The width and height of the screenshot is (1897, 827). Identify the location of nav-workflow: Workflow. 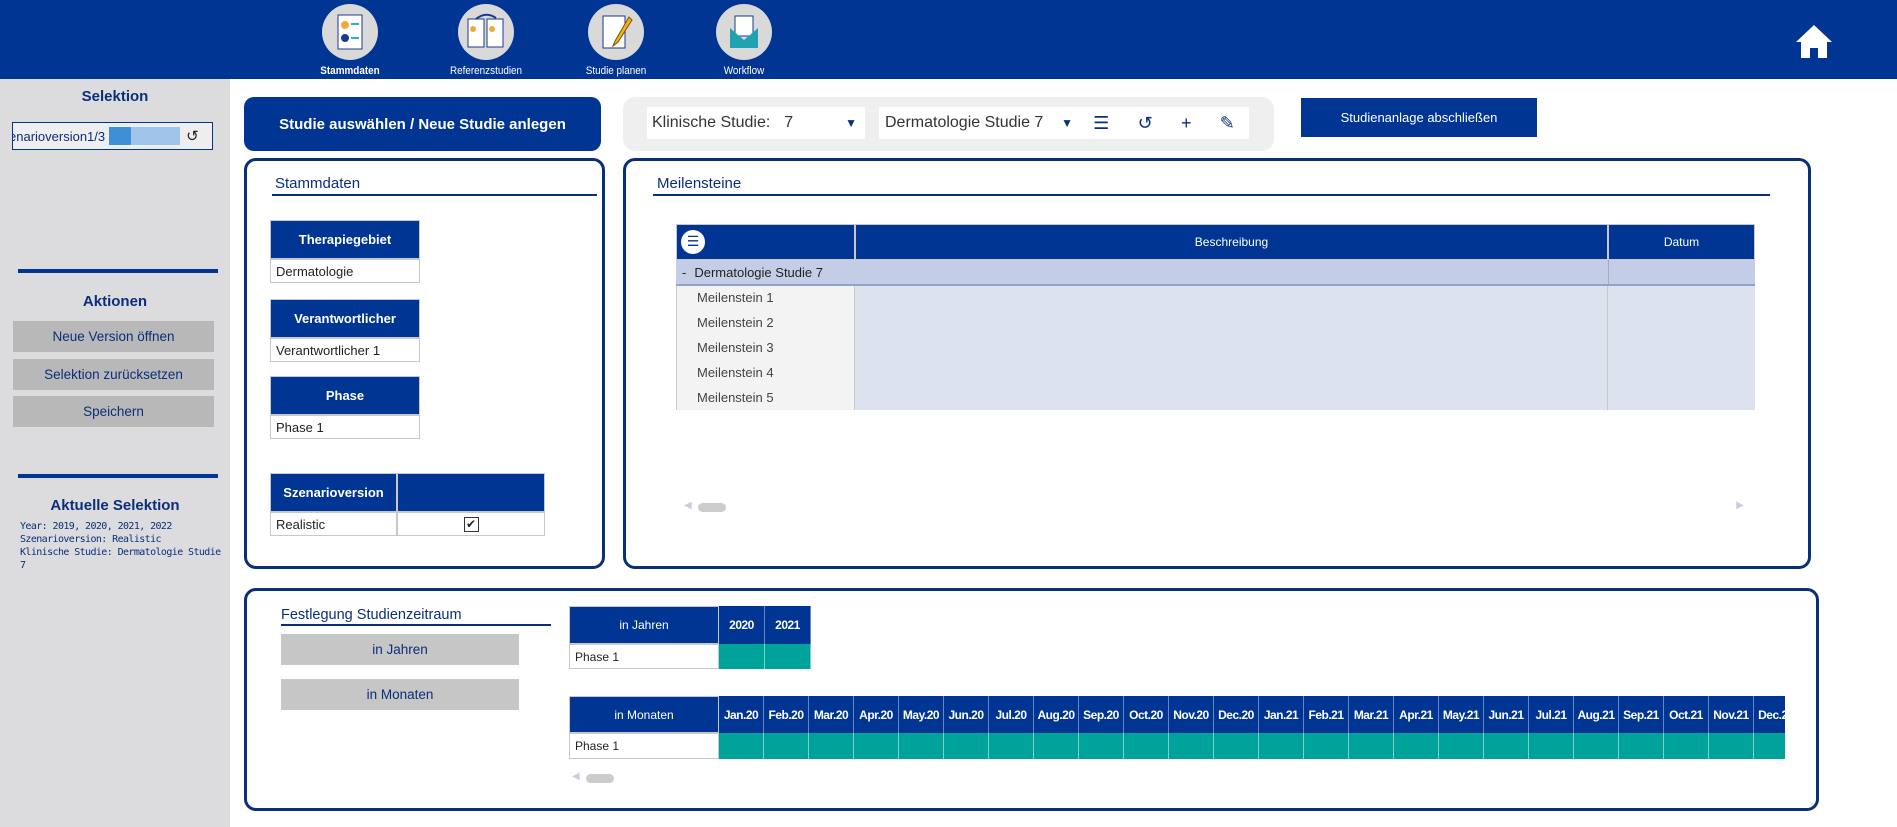
(744, 40).